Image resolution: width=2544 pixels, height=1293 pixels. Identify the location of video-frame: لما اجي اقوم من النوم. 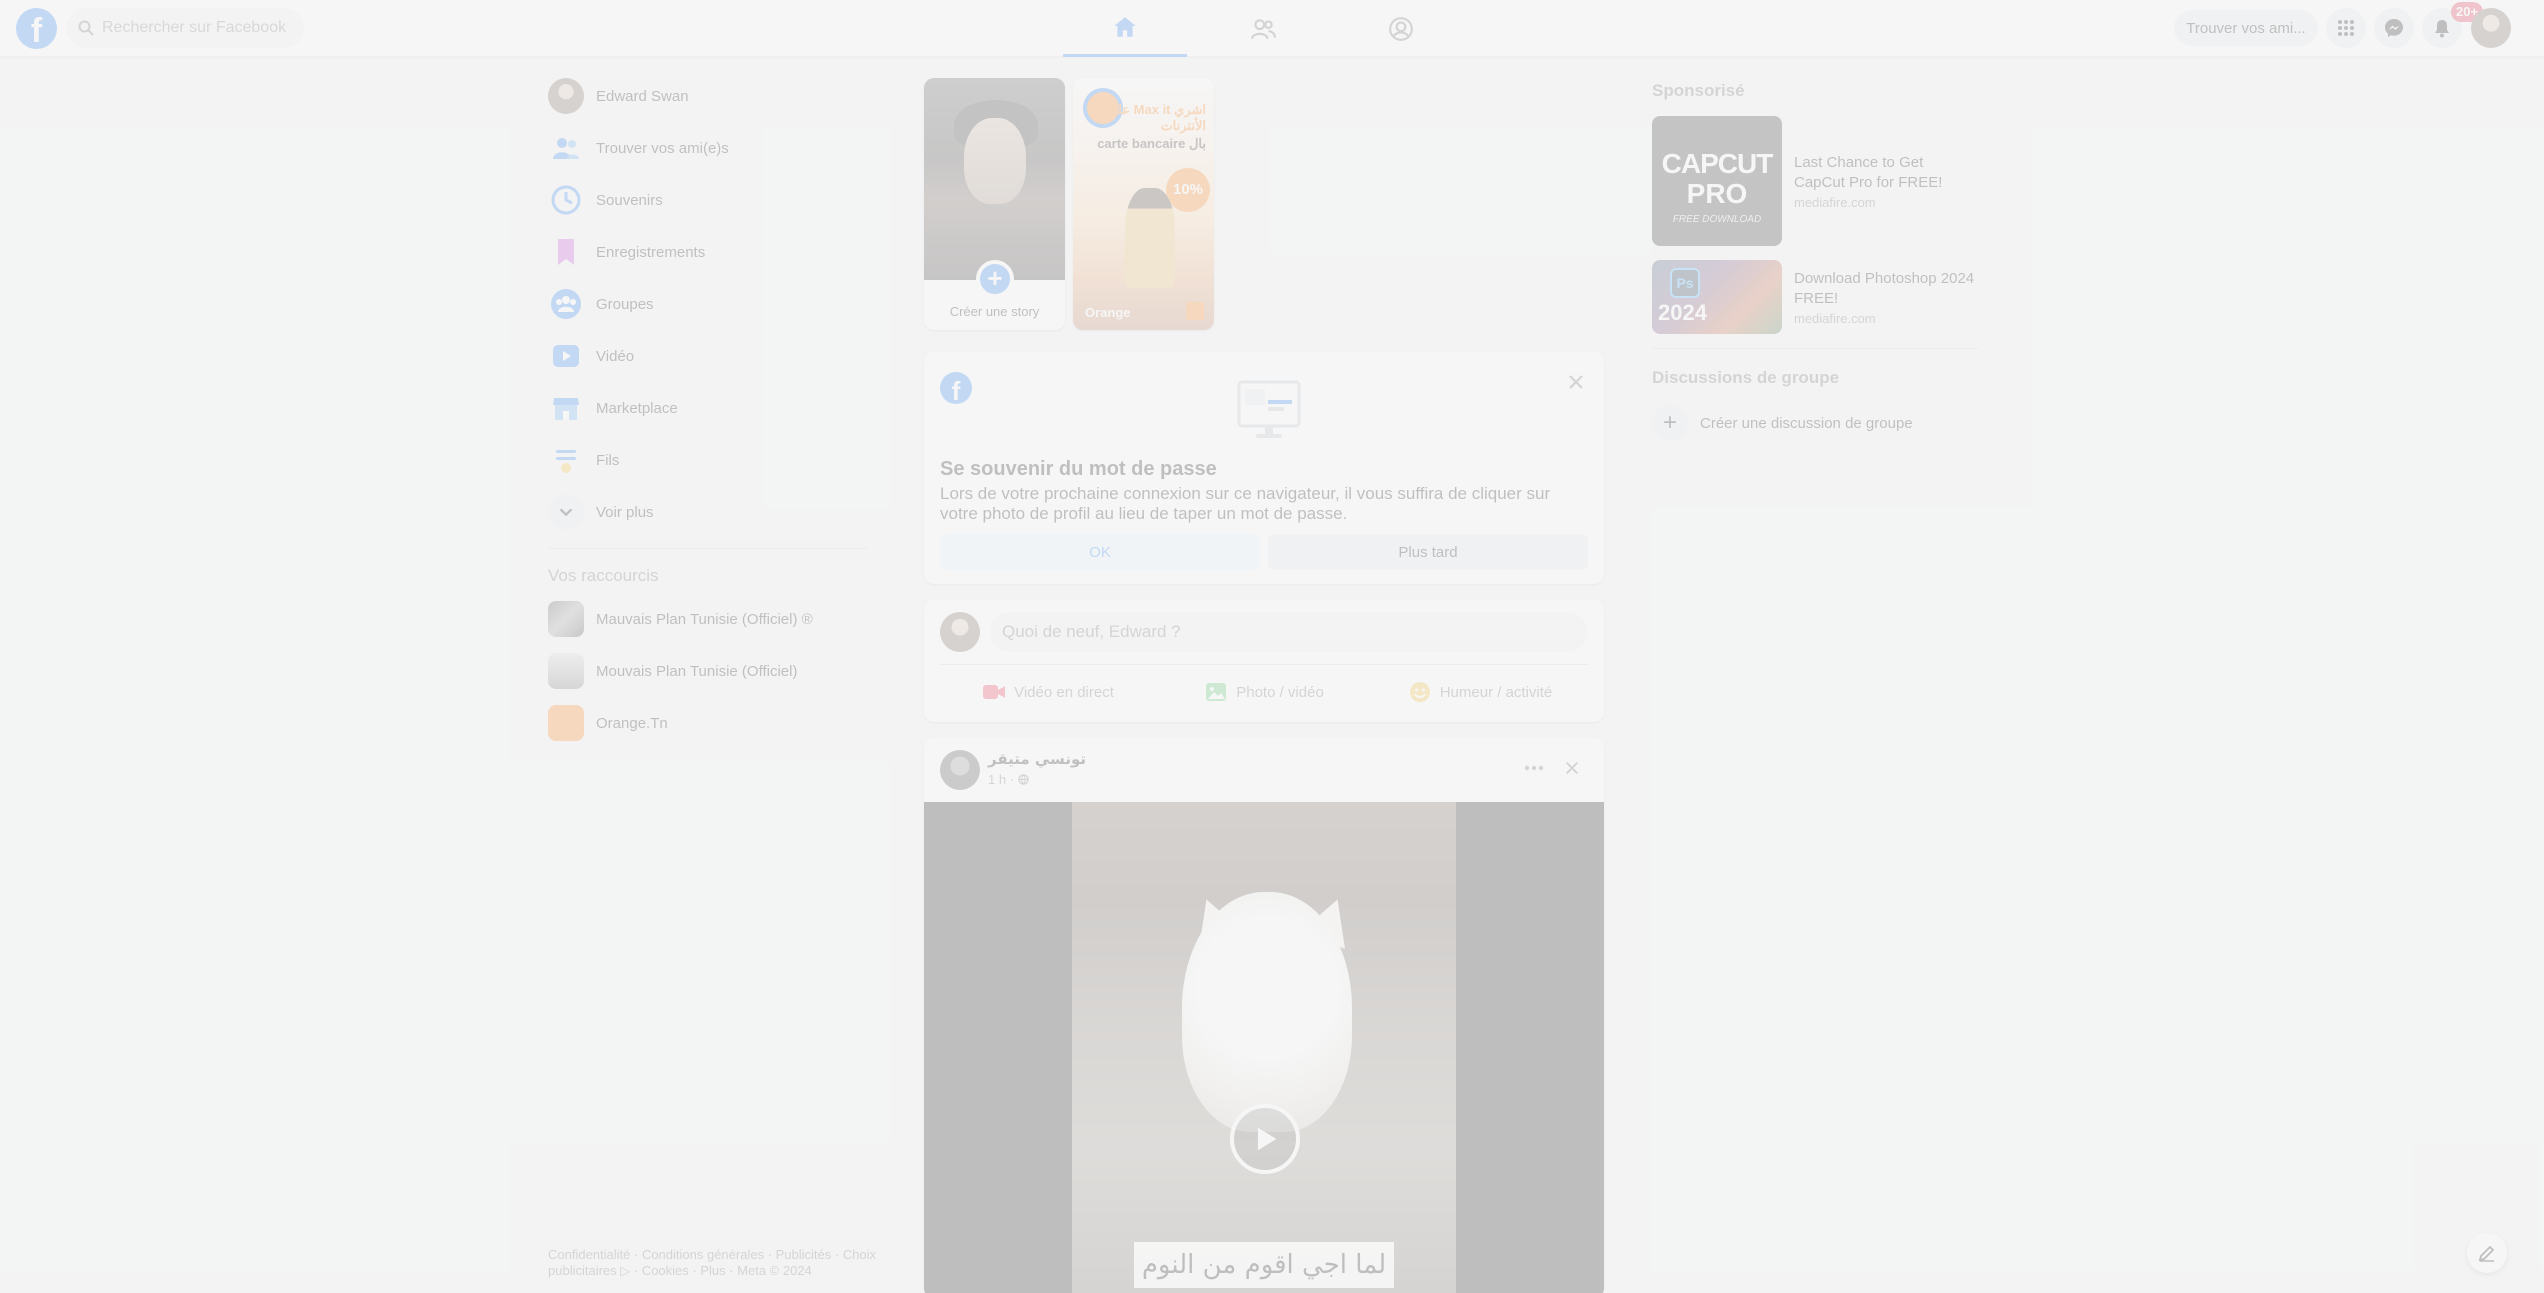
(1264, 1047).